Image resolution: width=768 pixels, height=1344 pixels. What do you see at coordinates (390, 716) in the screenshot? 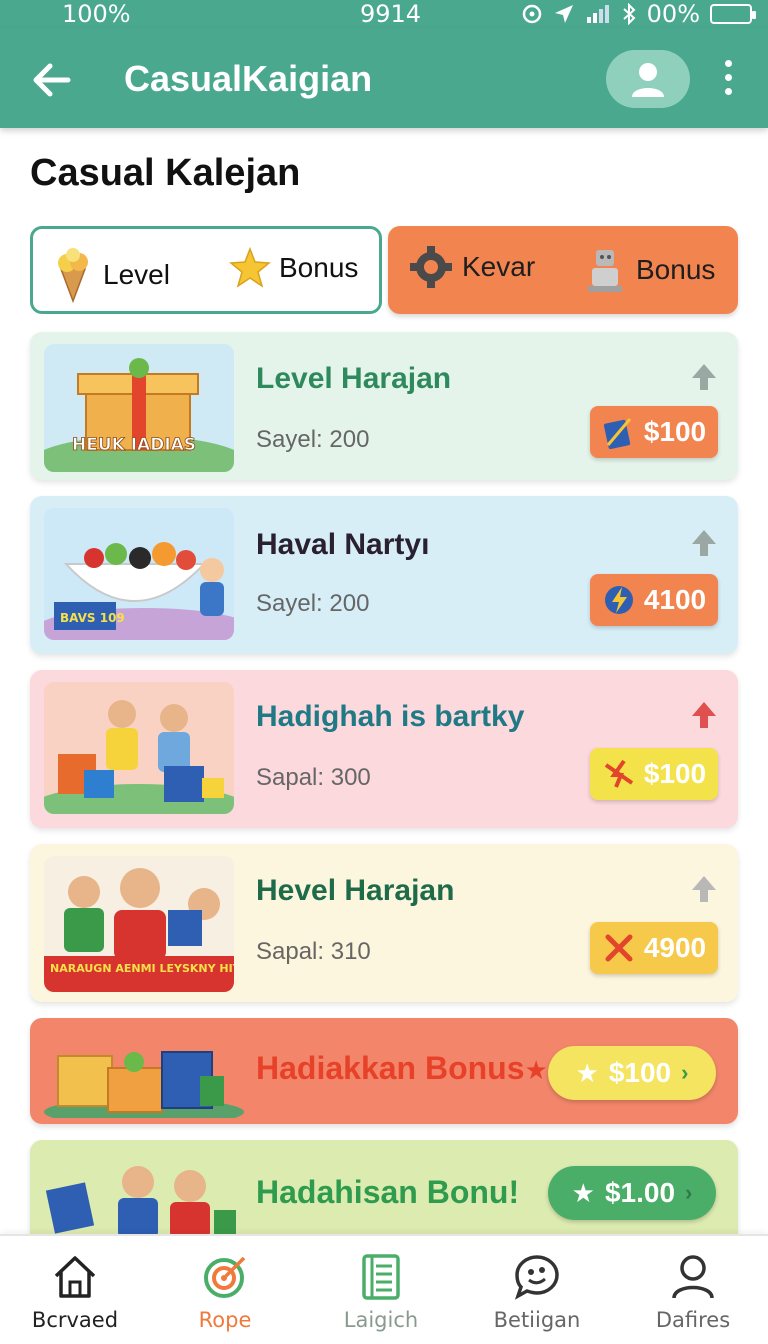
I see `card-3-title: Hadighah is bartky` at bounding box center [390, 716].